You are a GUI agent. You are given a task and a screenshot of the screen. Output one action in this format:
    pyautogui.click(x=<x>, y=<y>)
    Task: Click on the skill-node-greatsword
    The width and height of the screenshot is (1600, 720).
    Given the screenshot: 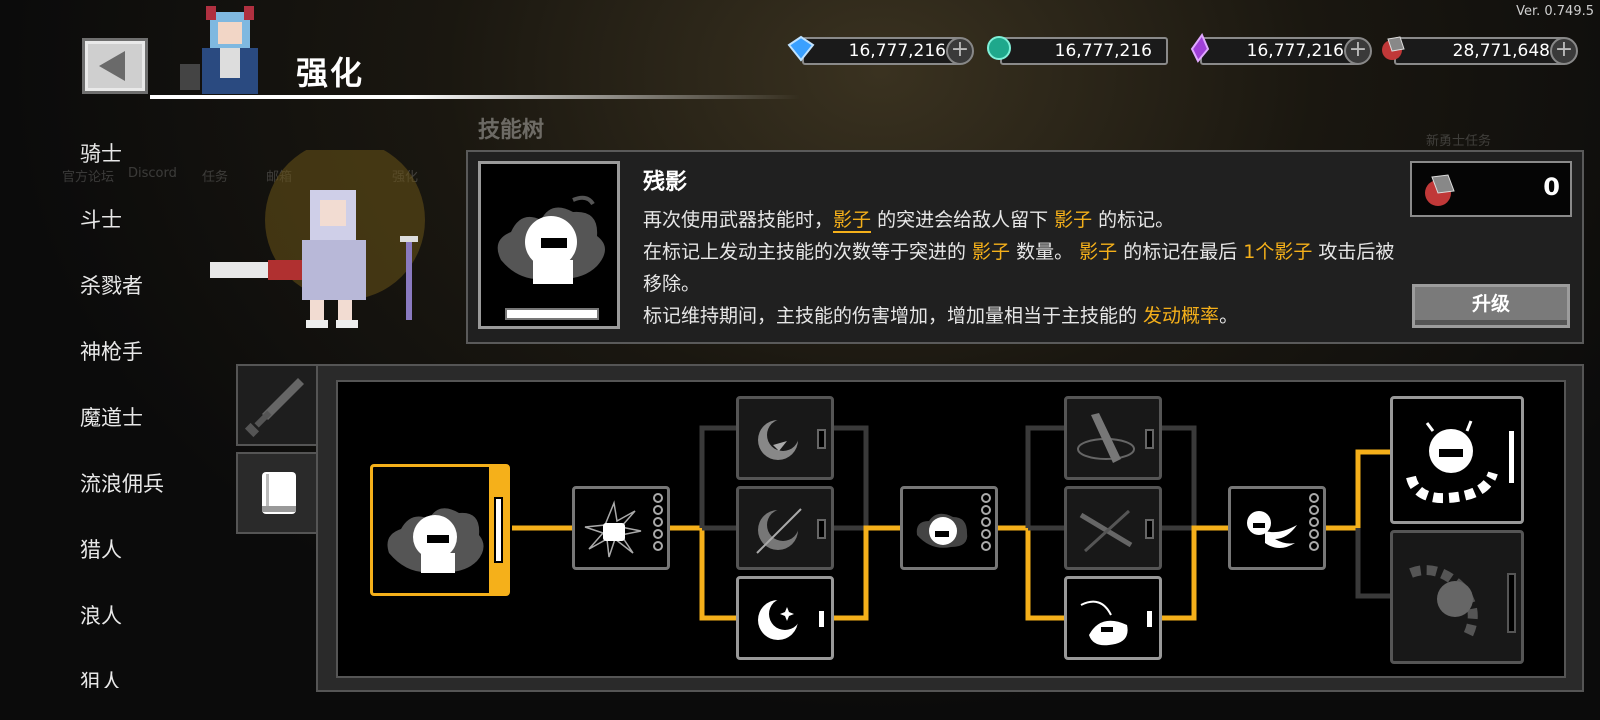 What is the action you would take?
    pyautogui.click(x=1113, y=438)
    